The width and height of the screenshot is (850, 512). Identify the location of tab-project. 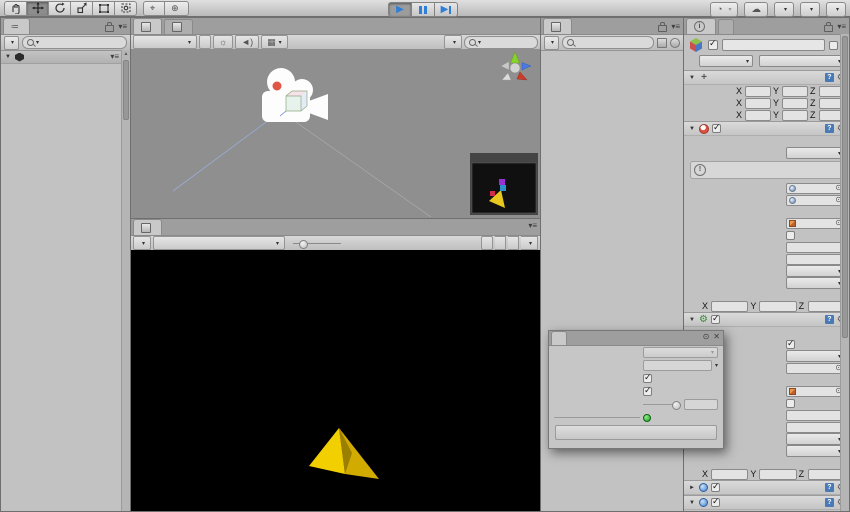
(557, 26).